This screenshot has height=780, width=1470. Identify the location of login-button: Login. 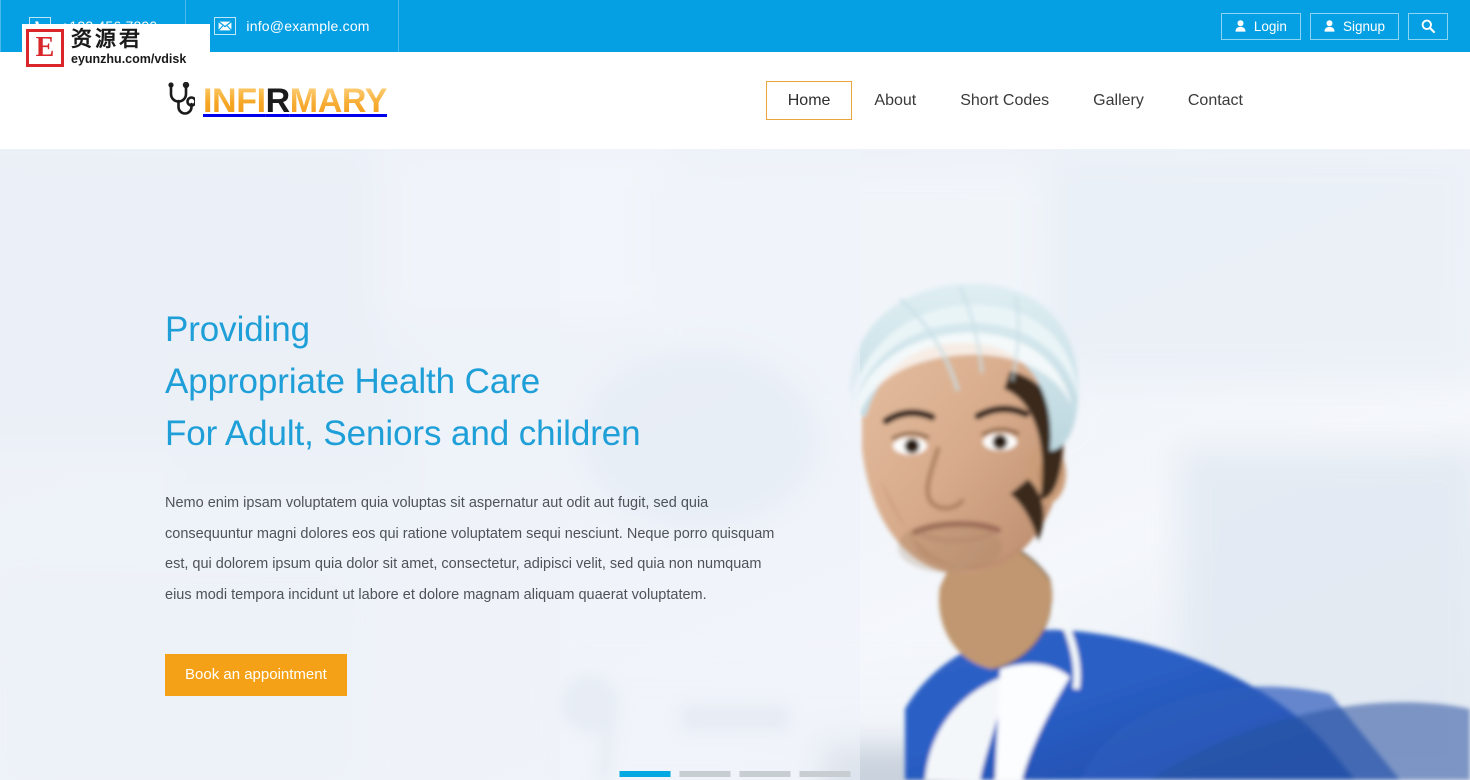
(1260, 26).